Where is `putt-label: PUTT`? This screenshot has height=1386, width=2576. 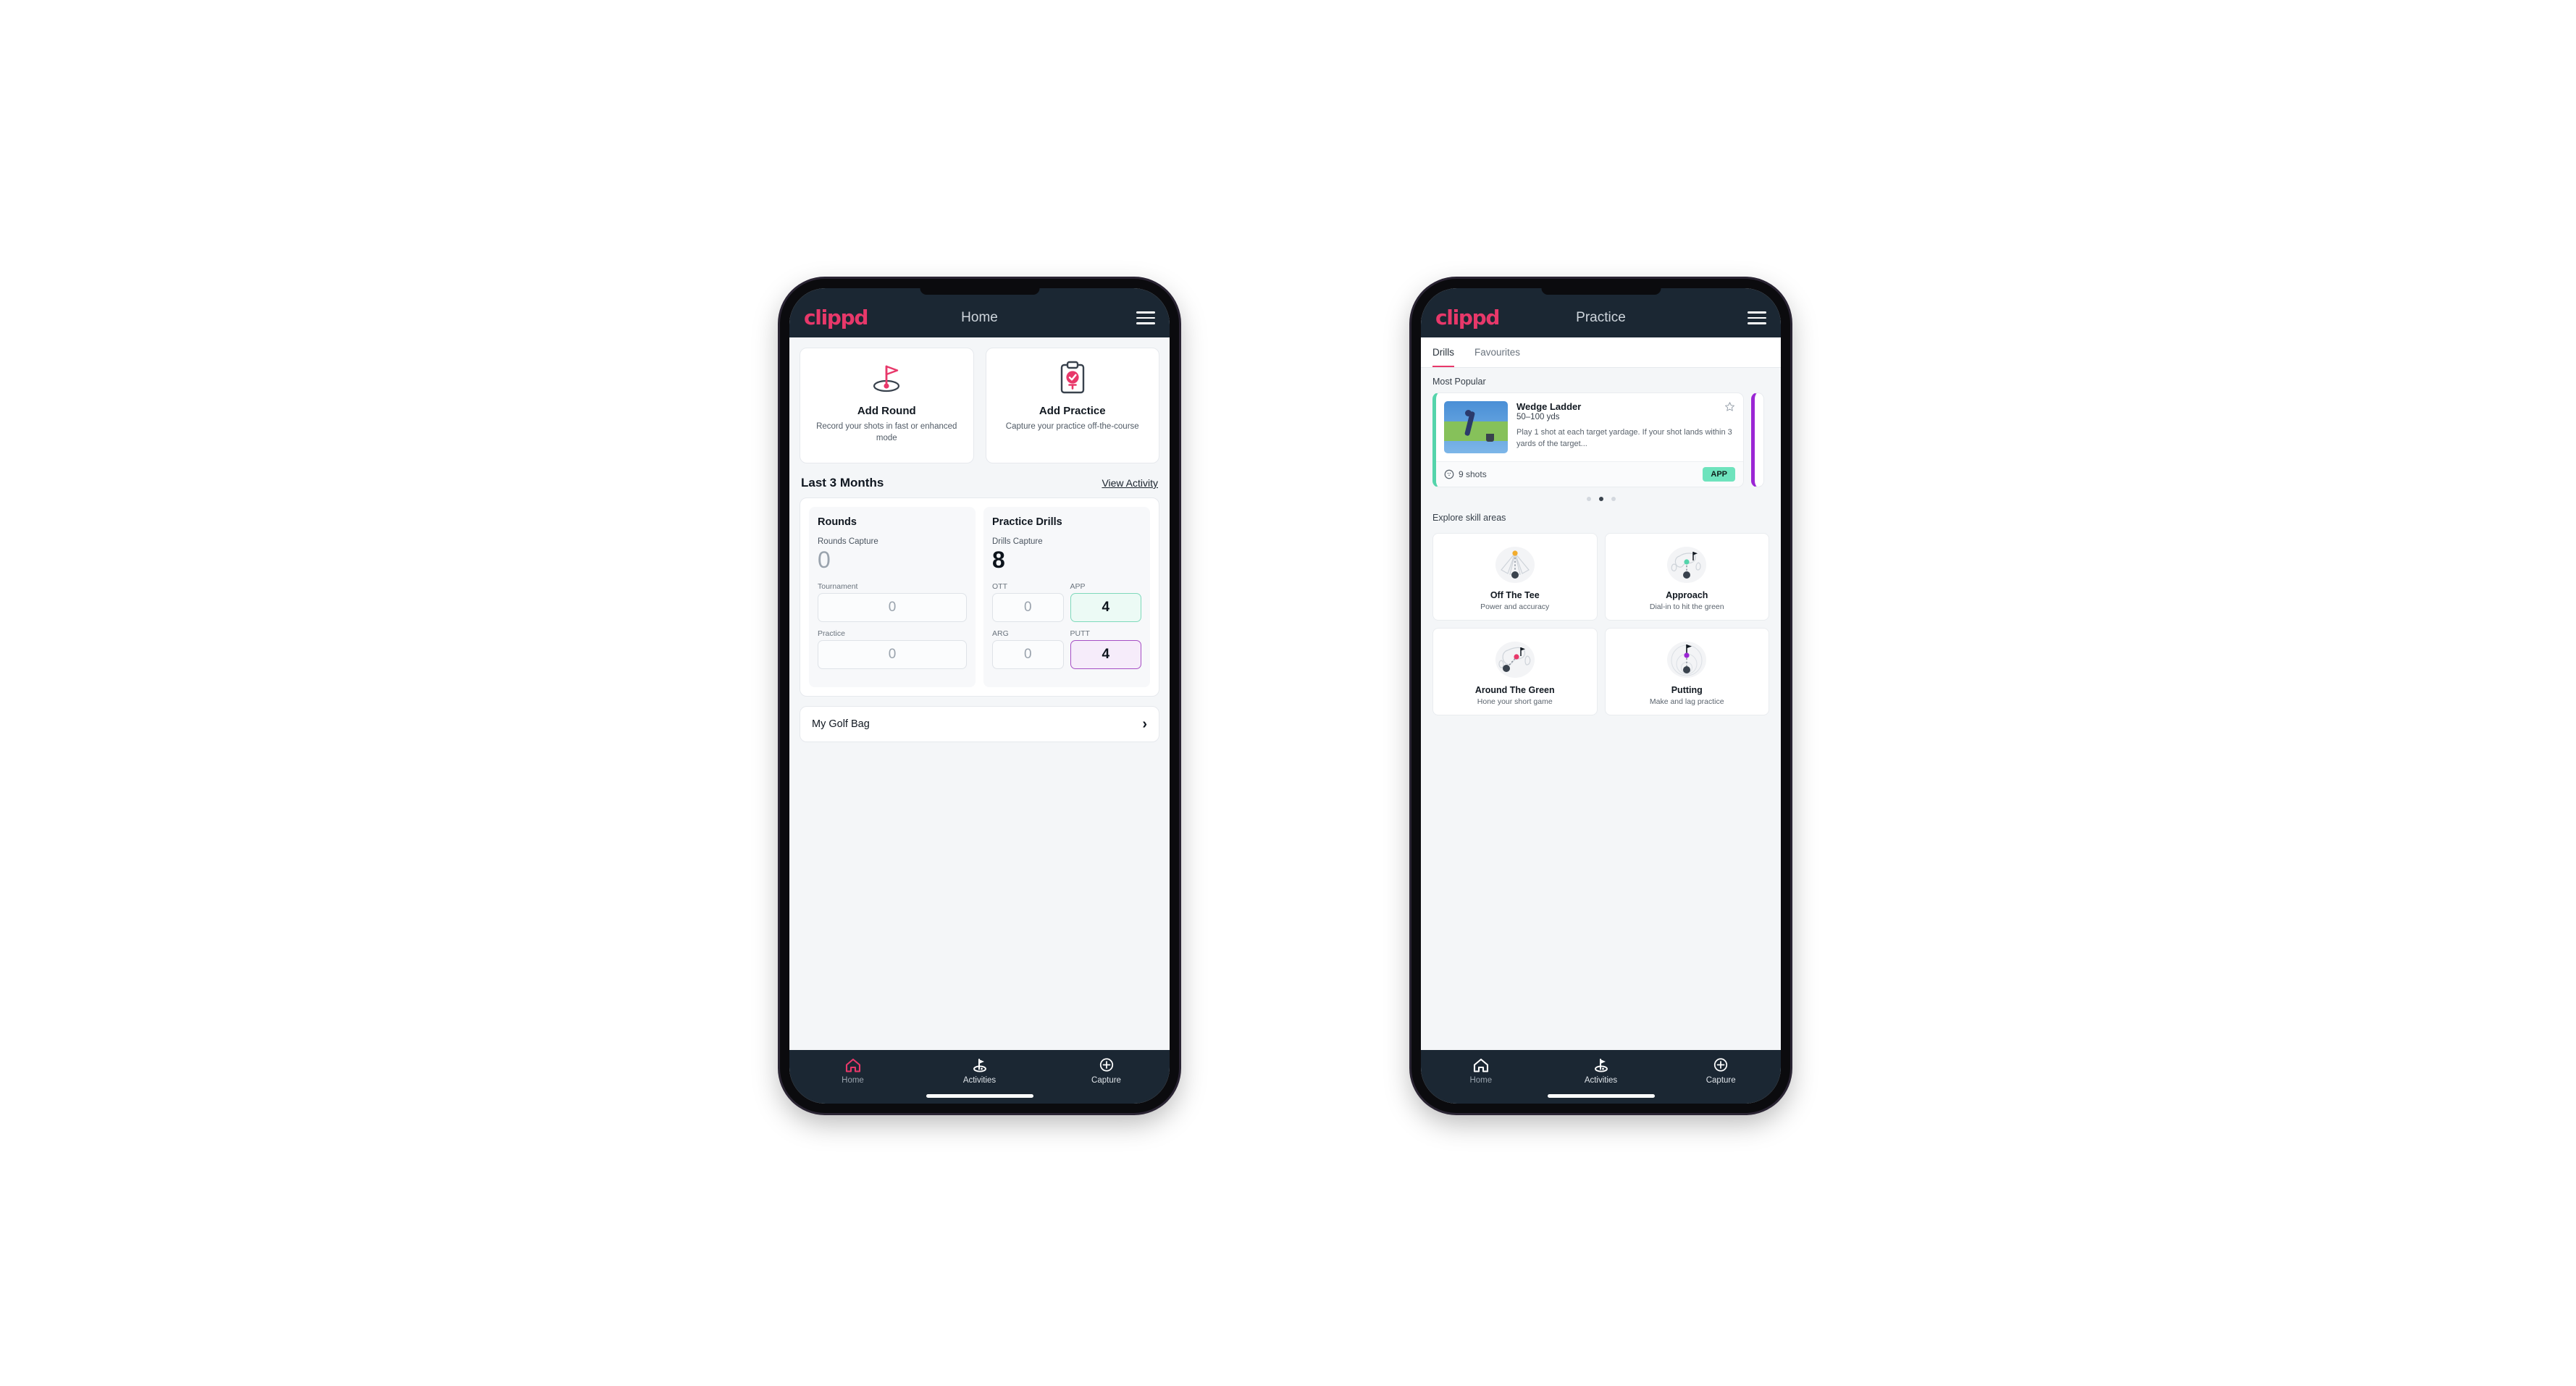
putt-label: PUTT is located at coordinates (1080, 633).